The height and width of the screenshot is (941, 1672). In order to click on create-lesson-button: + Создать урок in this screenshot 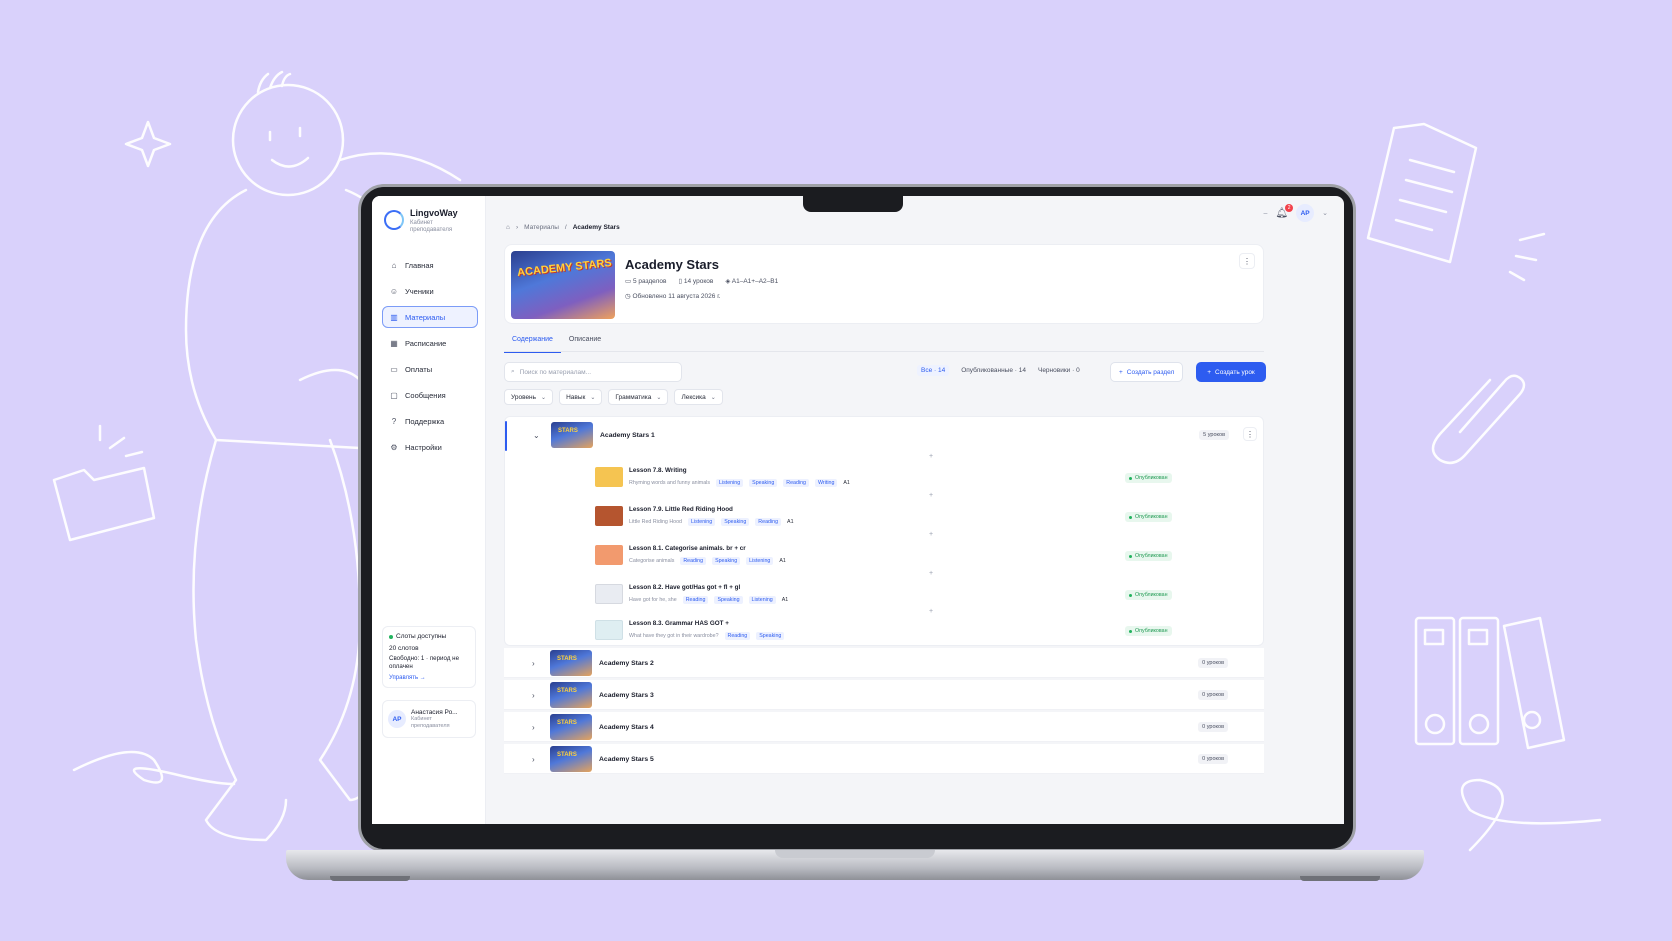, I will do `click(1231, 372)`.